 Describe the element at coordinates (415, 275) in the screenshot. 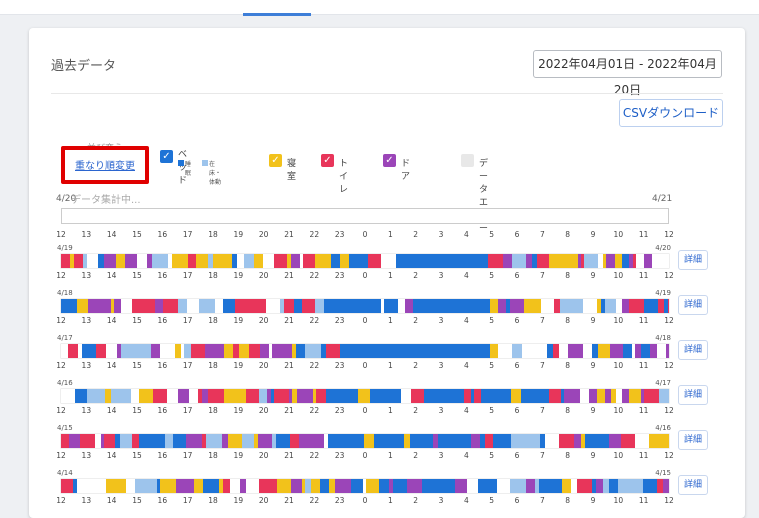

I see `day-0-hour-14: 2` at that location.